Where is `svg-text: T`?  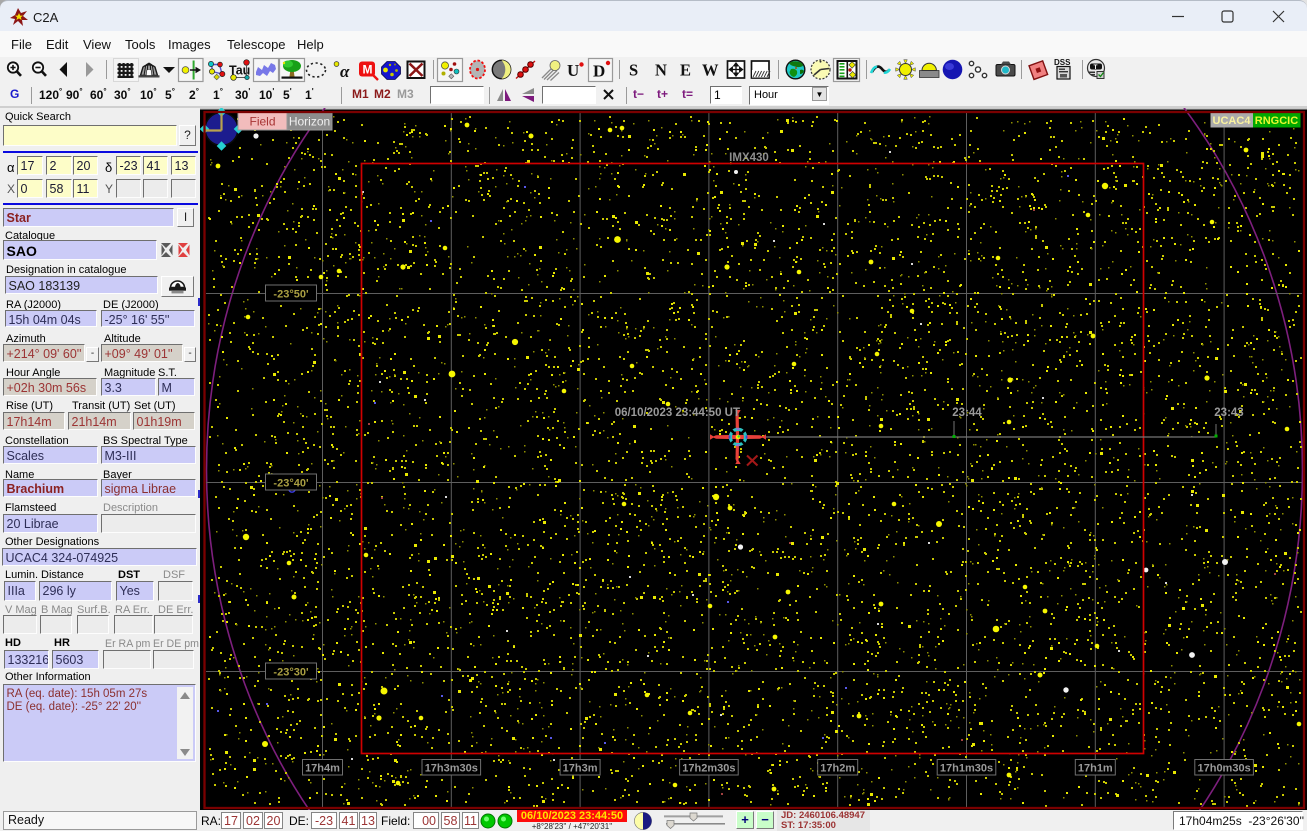 svg-text: T is located at coordinates (1096, 67).